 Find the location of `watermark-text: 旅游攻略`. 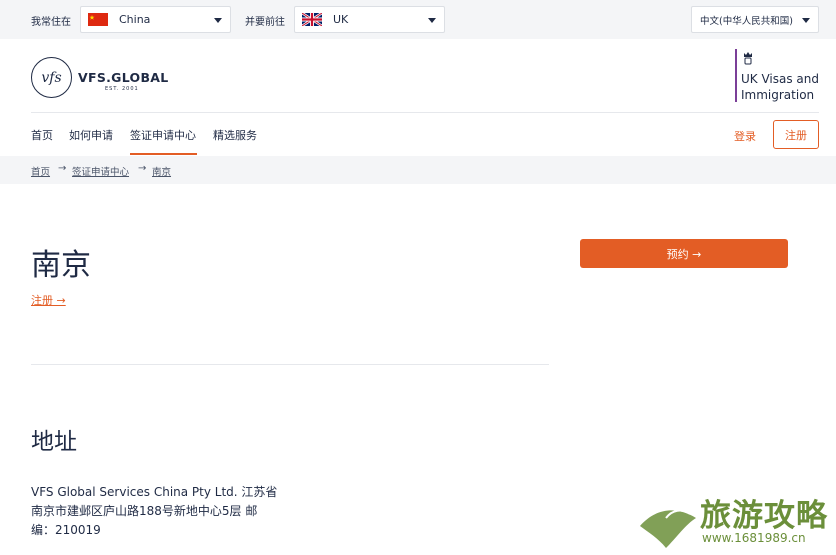

watermark-text: 旅游攻略 is located at coordinates (764, 516).